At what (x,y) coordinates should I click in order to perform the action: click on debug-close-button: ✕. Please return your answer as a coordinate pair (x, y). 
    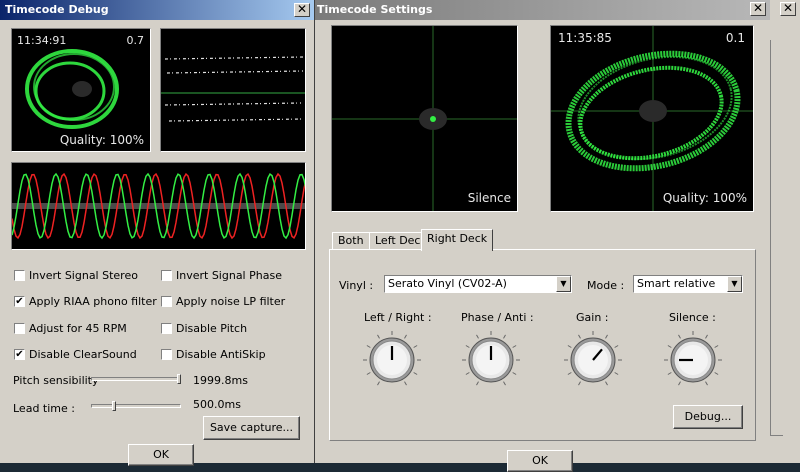
    Looking at the image, I should click on (302, 10).